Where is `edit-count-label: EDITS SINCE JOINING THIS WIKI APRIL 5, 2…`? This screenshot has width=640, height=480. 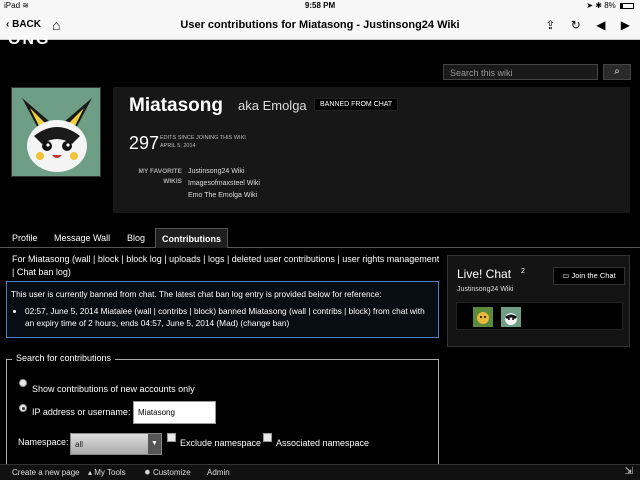 edit-count-label: EDITS SINCE JOINING THIS WIKI APRIL 5, 2… is located at coordinates (203, 142).